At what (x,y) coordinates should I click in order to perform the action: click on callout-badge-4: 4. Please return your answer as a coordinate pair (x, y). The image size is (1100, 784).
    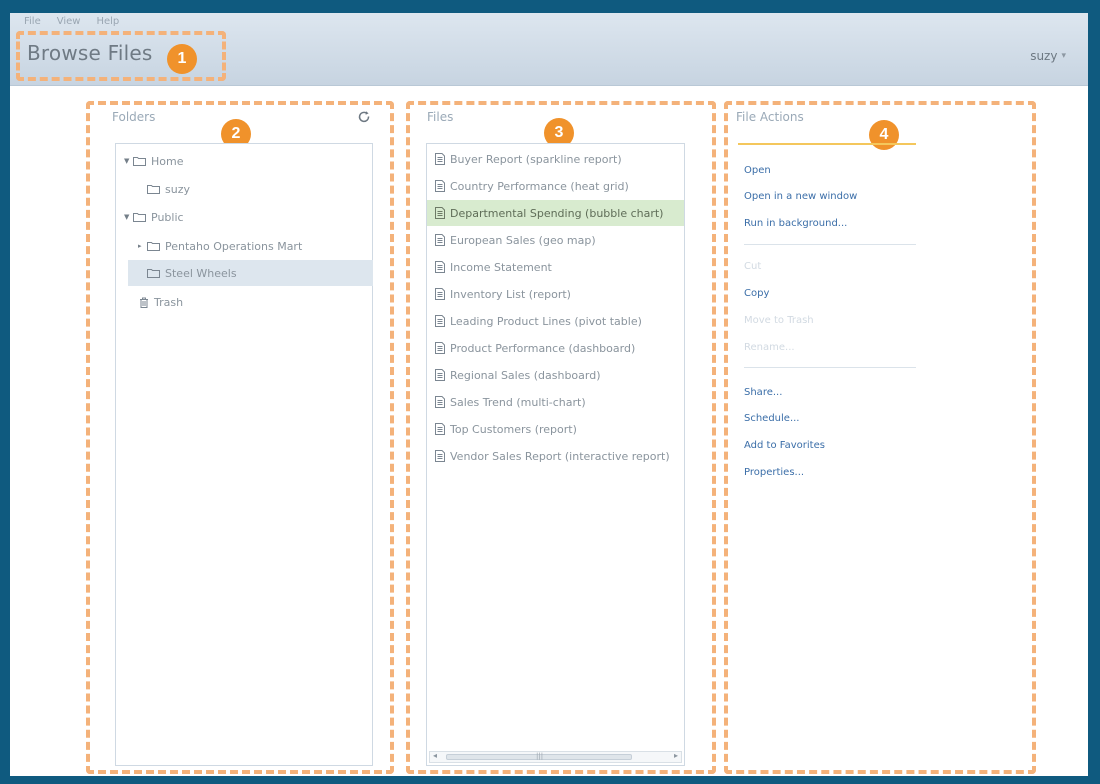
    Looking at the image, I should click on (884, 135).